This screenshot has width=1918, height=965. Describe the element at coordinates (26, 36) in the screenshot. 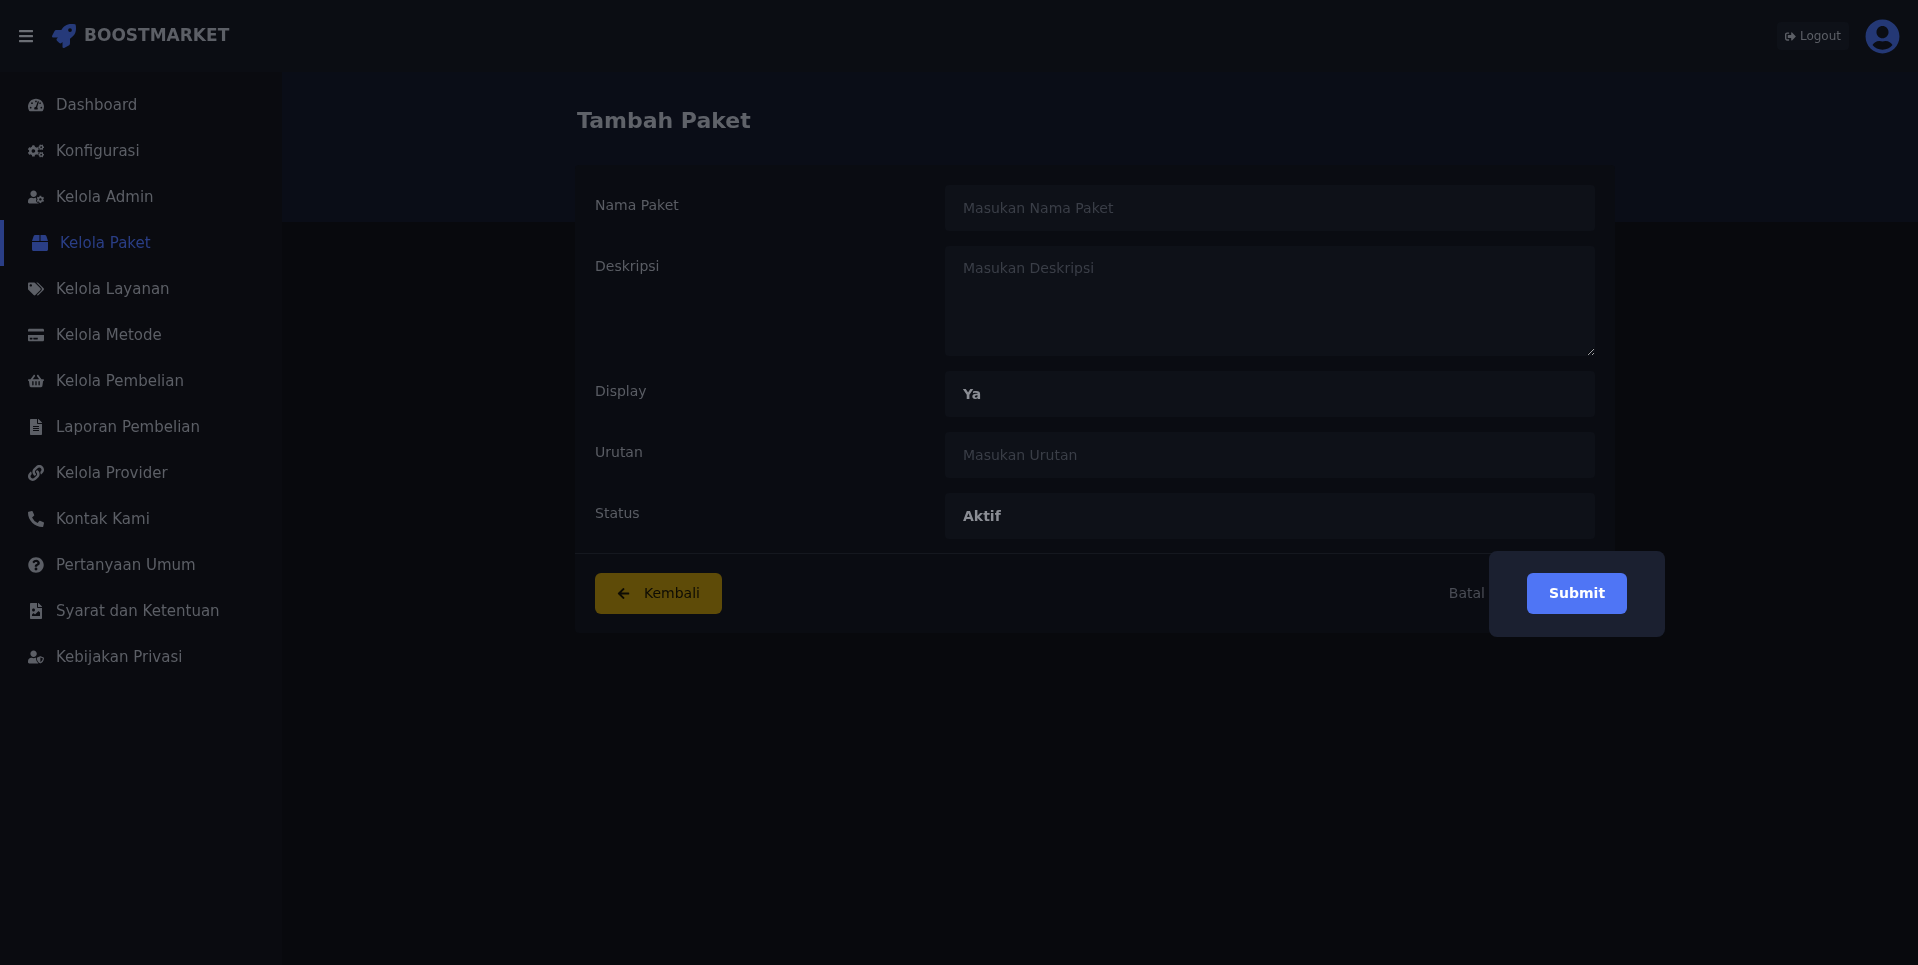

I see `menu-icon` at that location.